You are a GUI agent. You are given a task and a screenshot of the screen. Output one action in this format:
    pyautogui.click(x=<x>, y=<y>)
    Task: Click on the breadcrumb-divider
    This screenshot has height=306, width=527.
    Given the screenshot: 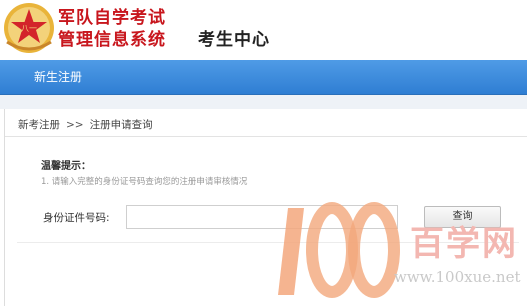 What is the action you would take?
    pyautogui.click(x=266, y=136)
    